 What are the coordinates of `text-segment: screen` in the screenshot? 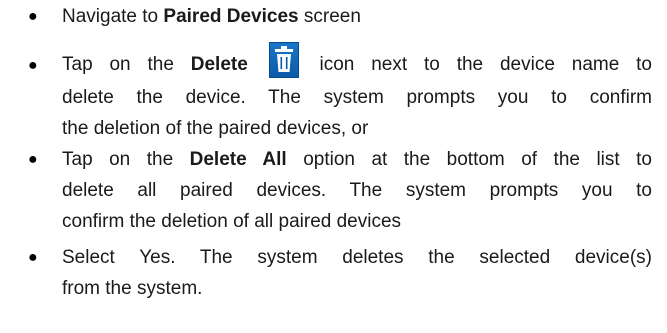 It's located at (329, 16).